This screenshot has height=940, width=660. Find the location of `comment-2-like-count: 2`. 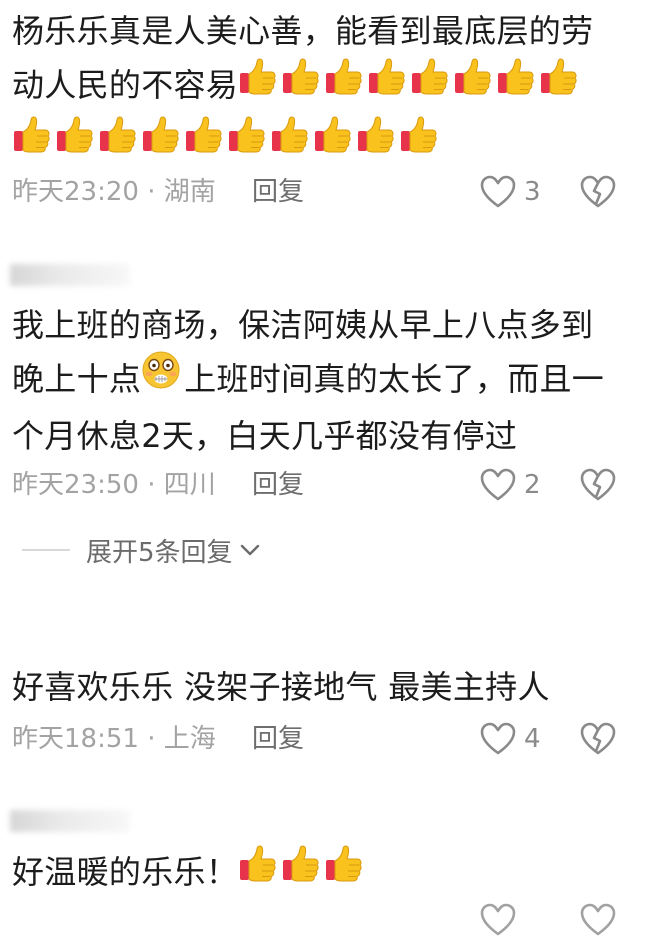

comment-2-like-count: 2 is located at coordinates (532, 485).